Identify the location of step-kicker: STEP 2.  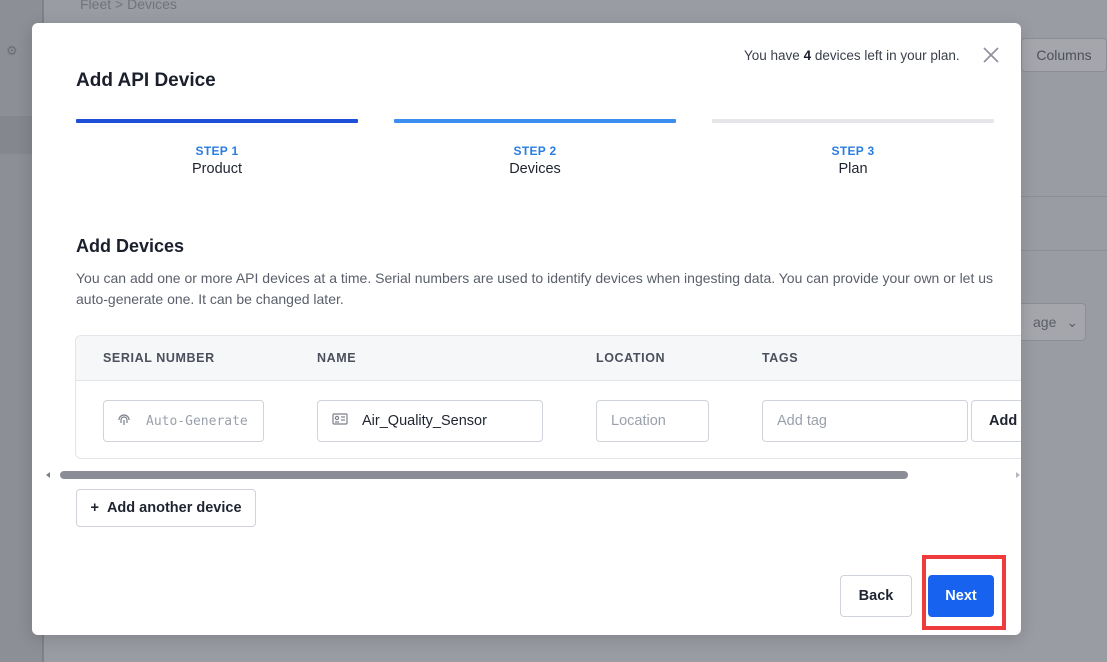
(535, 151).